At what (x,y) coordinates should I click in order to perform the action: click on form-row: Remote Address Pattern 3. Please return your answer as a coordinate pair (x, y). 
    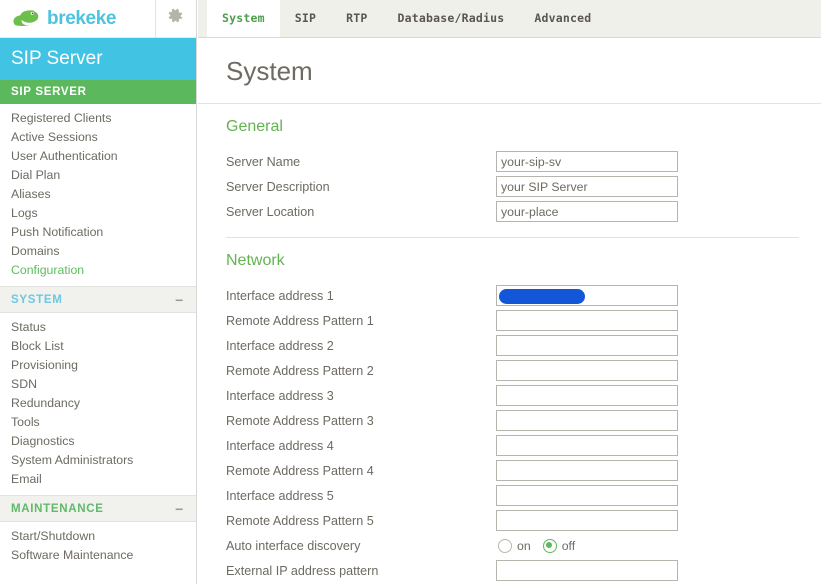
    Looking at the image, I should click on (523, 420).